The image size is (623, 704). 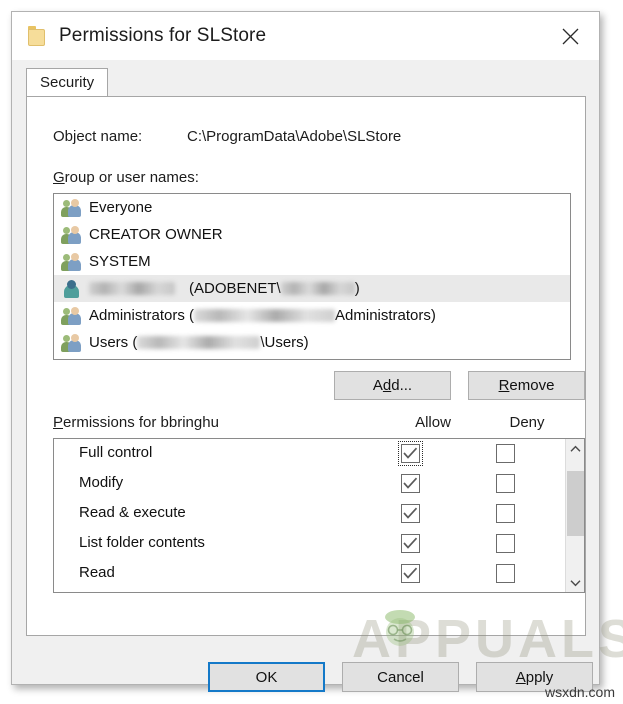 I want to click on remove-button: Remove, so click(x=526, y=385).